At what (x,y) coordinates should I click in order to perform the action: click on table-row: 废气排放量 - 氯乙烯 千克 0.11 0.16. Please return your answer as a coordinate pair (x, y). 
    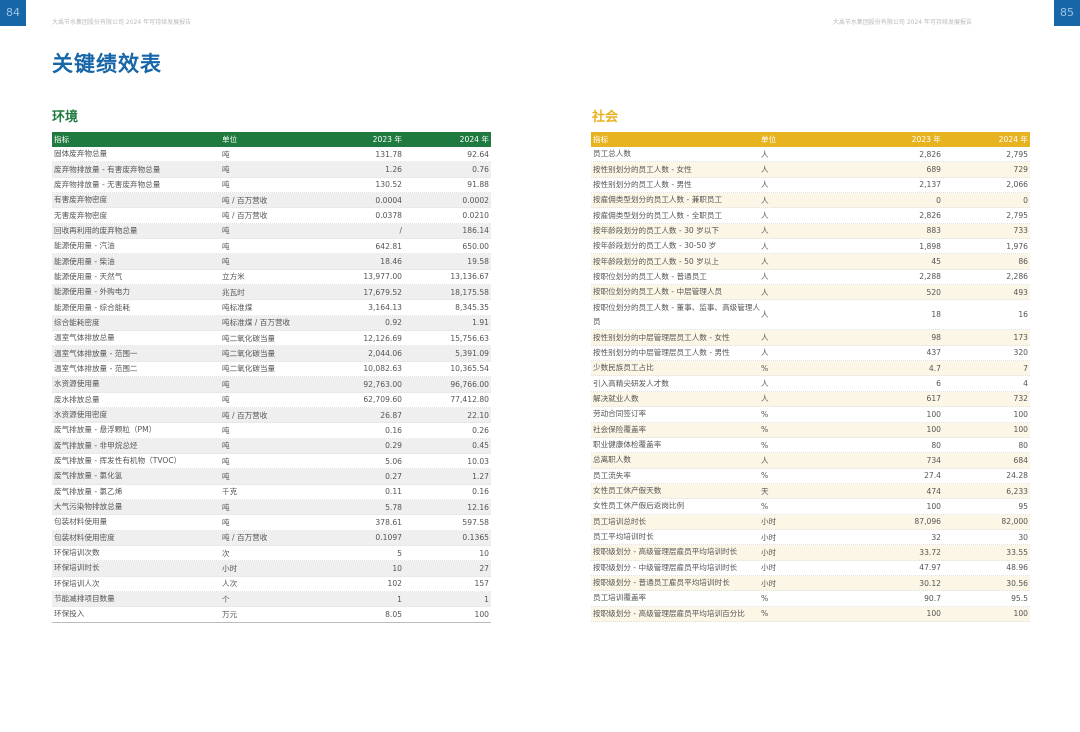
    Looking at the image, I should click on (271, 492).